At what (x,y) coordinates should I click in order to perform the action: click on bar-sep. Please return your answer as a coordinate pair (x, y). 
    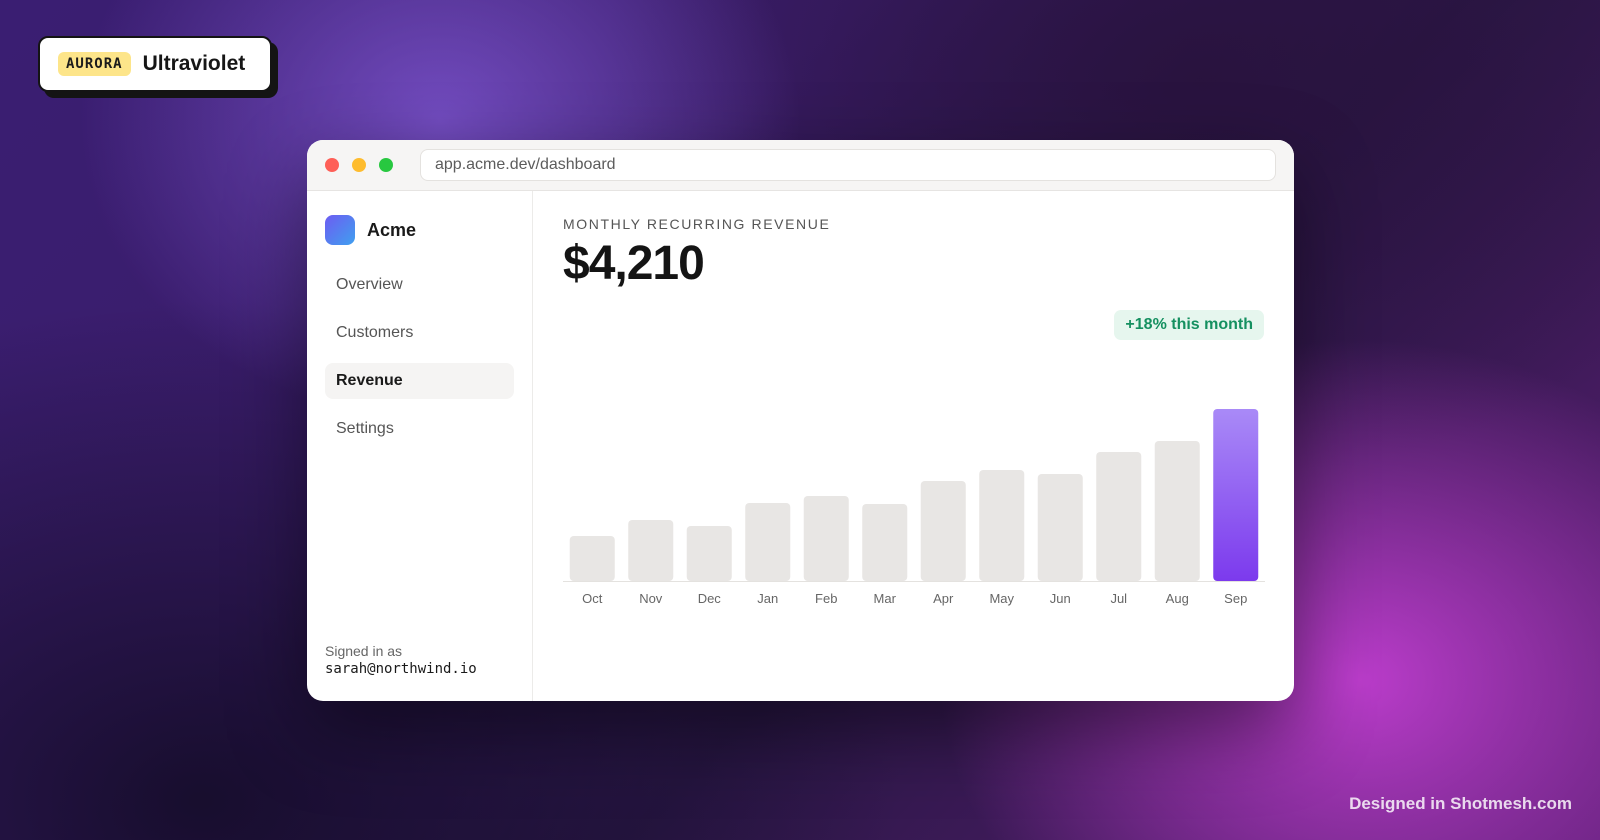
    Looking at the image, I should click on (1236, 495).